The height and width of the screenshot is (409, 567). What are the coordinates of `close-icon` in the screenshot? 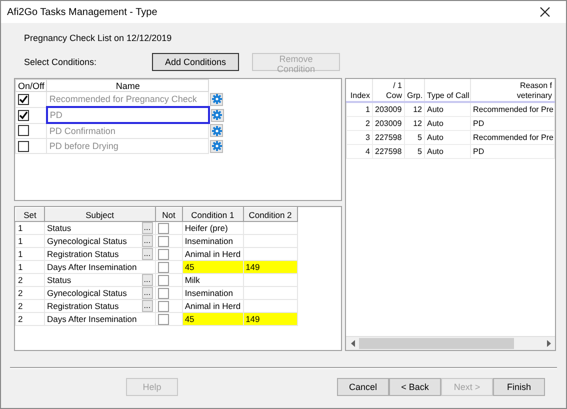 It's located at (545, 12).